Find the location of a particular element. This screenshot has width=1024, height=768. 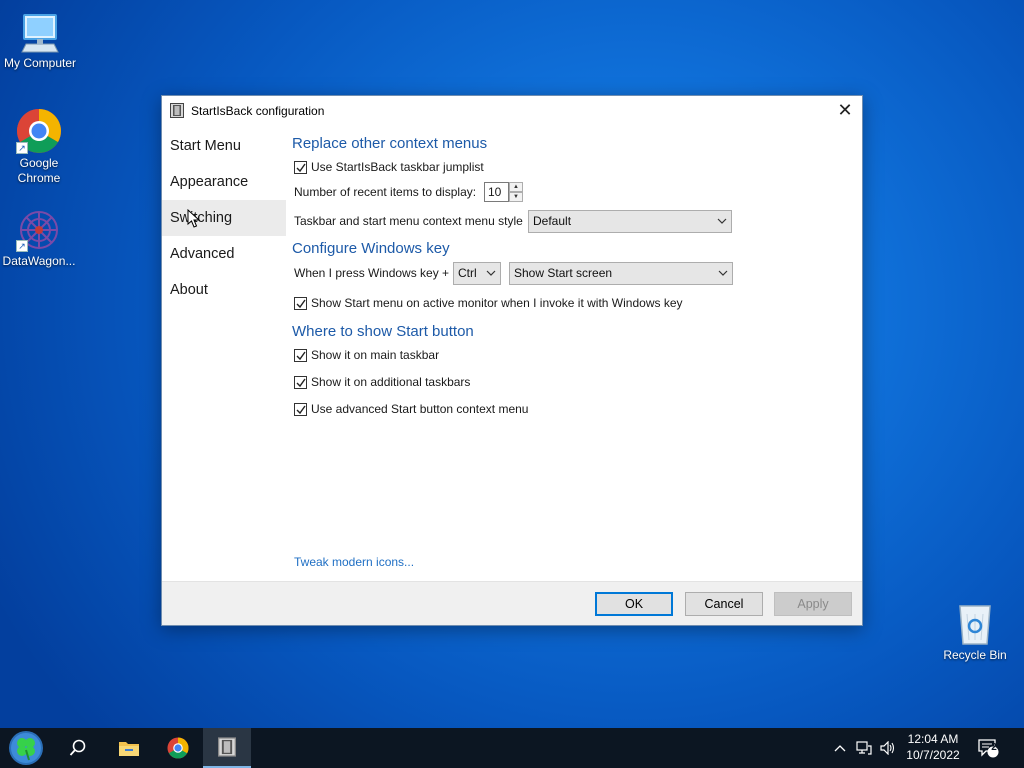

advanced-context-menu-option: Use advanced Start button context menu is located at coordinates (411, 409).